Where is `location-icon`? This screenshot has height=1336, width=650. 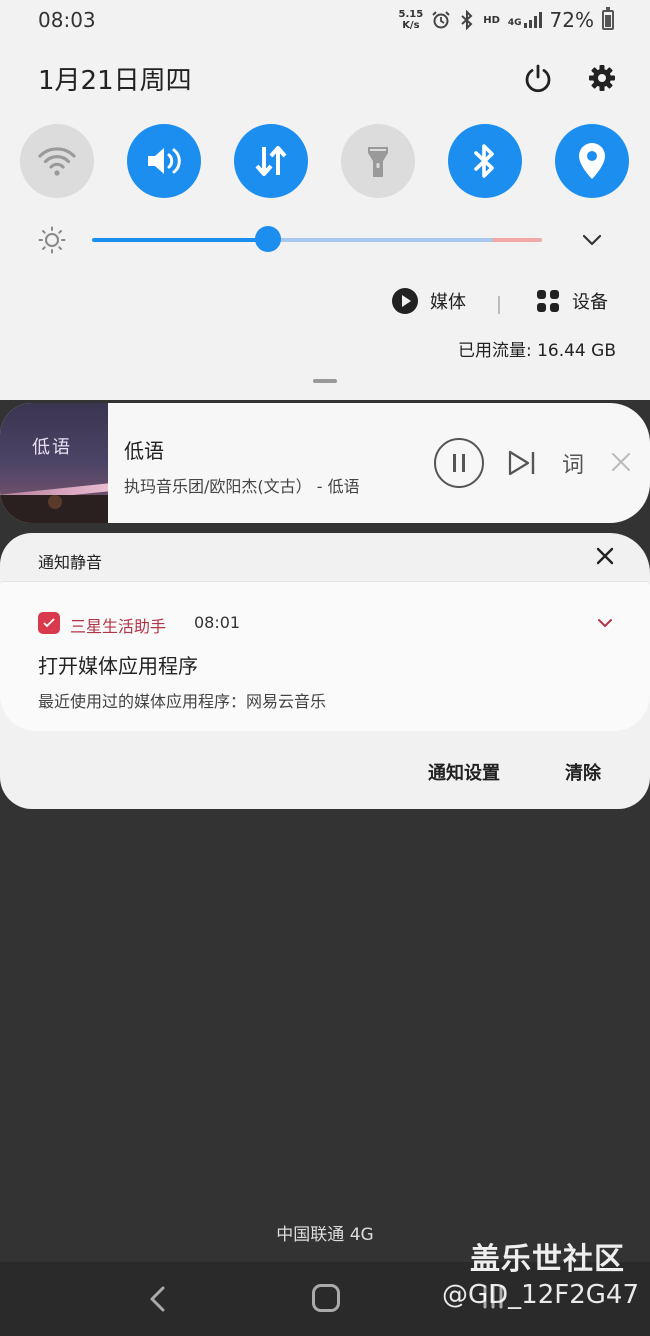 location-icon is located at coordinates (592, 161).